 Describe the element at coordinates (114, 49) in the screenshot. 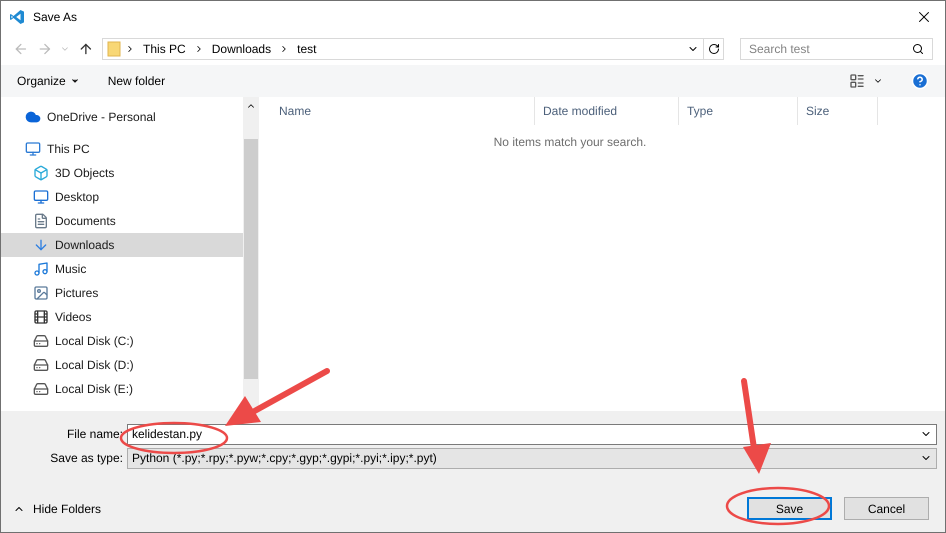

I see `folder-icon` at that location.